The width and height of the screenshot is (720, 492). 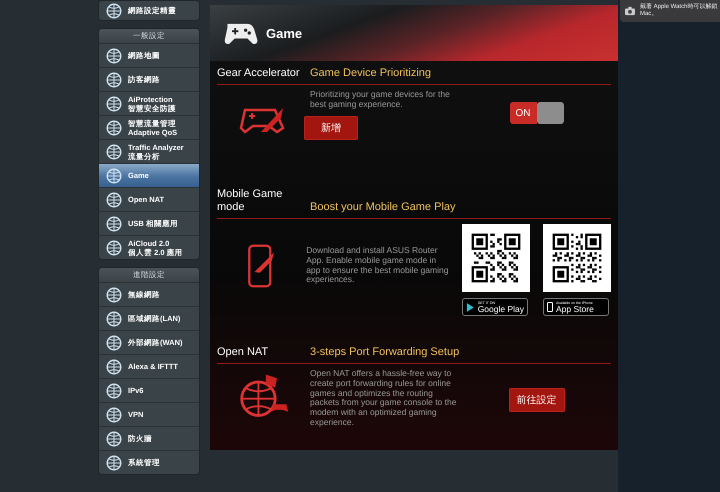 What do you see at coordinates (550, 307) in the screenshot?
I see `phone-icon` at bounding box center [550, 307].